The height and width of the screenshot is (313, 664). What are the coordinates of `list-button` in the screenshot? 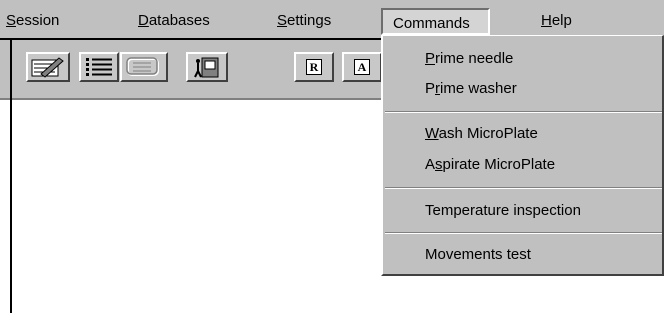 It's located at (99, 67).